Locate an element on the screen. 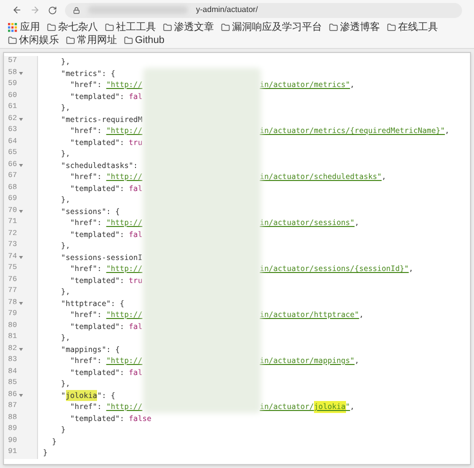 This screenshot has height=468, width=474. bookmark-item: 渗透文章 is located at coordinates (188, 27).